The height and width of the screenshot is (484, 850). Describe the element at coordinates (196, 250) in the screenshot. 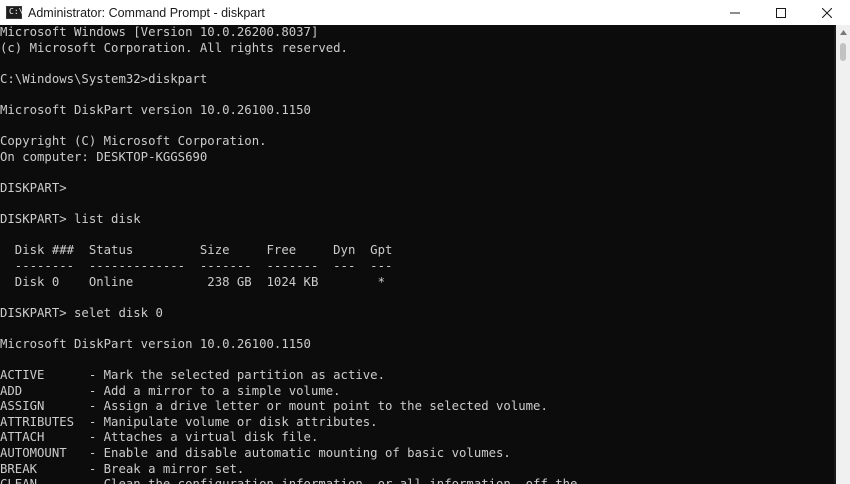

I see `console-line: Disk ### Status Size Free Dyn Gpt` at that location.